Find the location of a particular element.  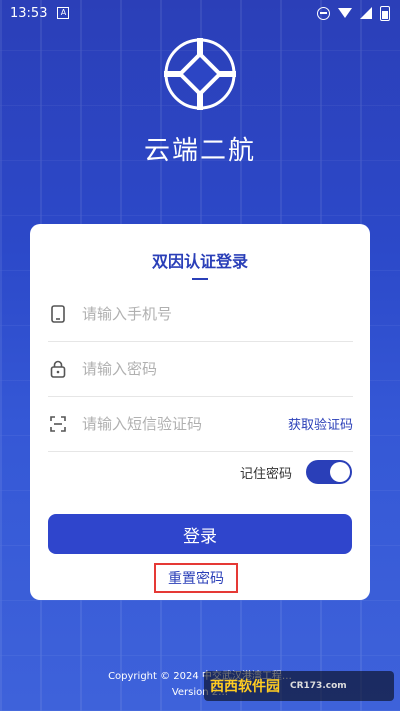

remember-password-row: 记住密码 is located at coordinates (296, 472).